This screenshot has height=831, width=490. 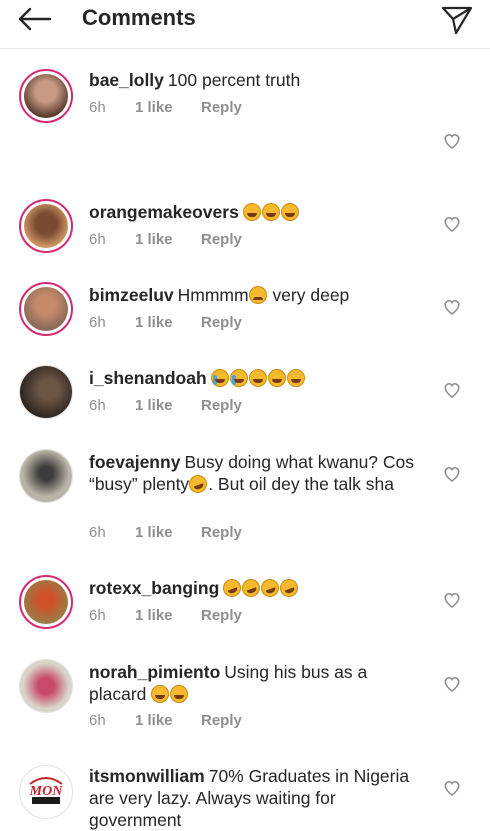 What do you see at coordinates (126, 80) in the screenshot?
I see `comment-username: bae_lolly` at bounding box center [126, 80].